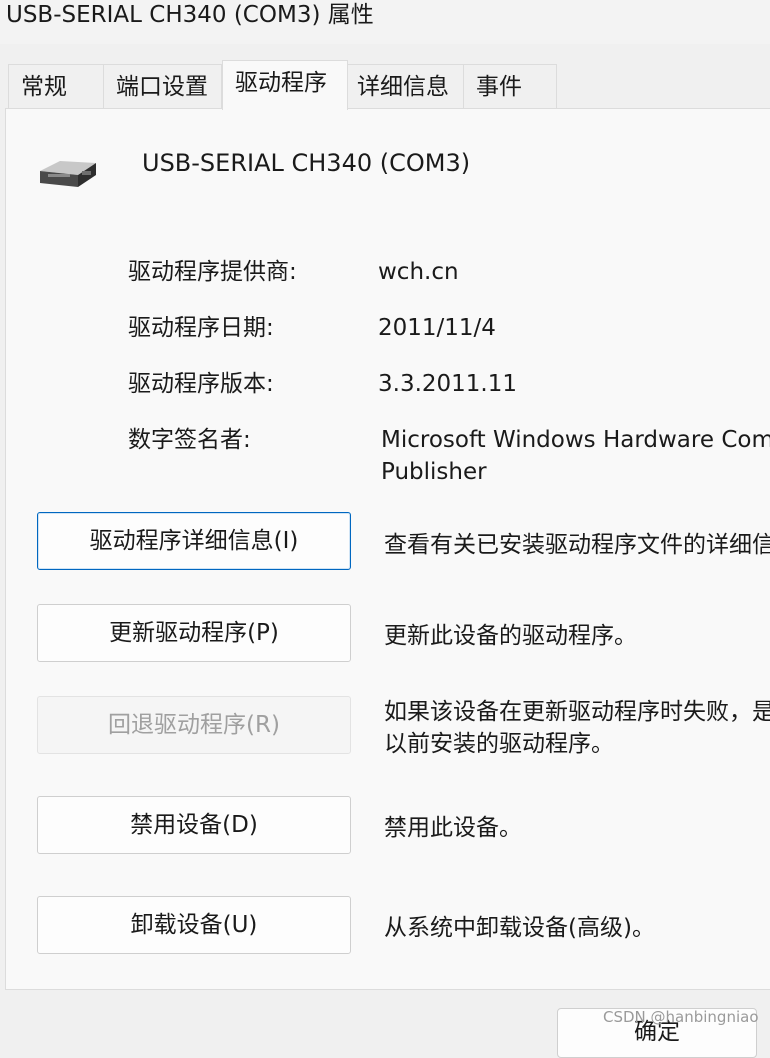 Image resolution: width=770 pixels, height=1058 pixels. I want to click on driver-provider-label: 驱动程序提供商:, so click(212, 272).